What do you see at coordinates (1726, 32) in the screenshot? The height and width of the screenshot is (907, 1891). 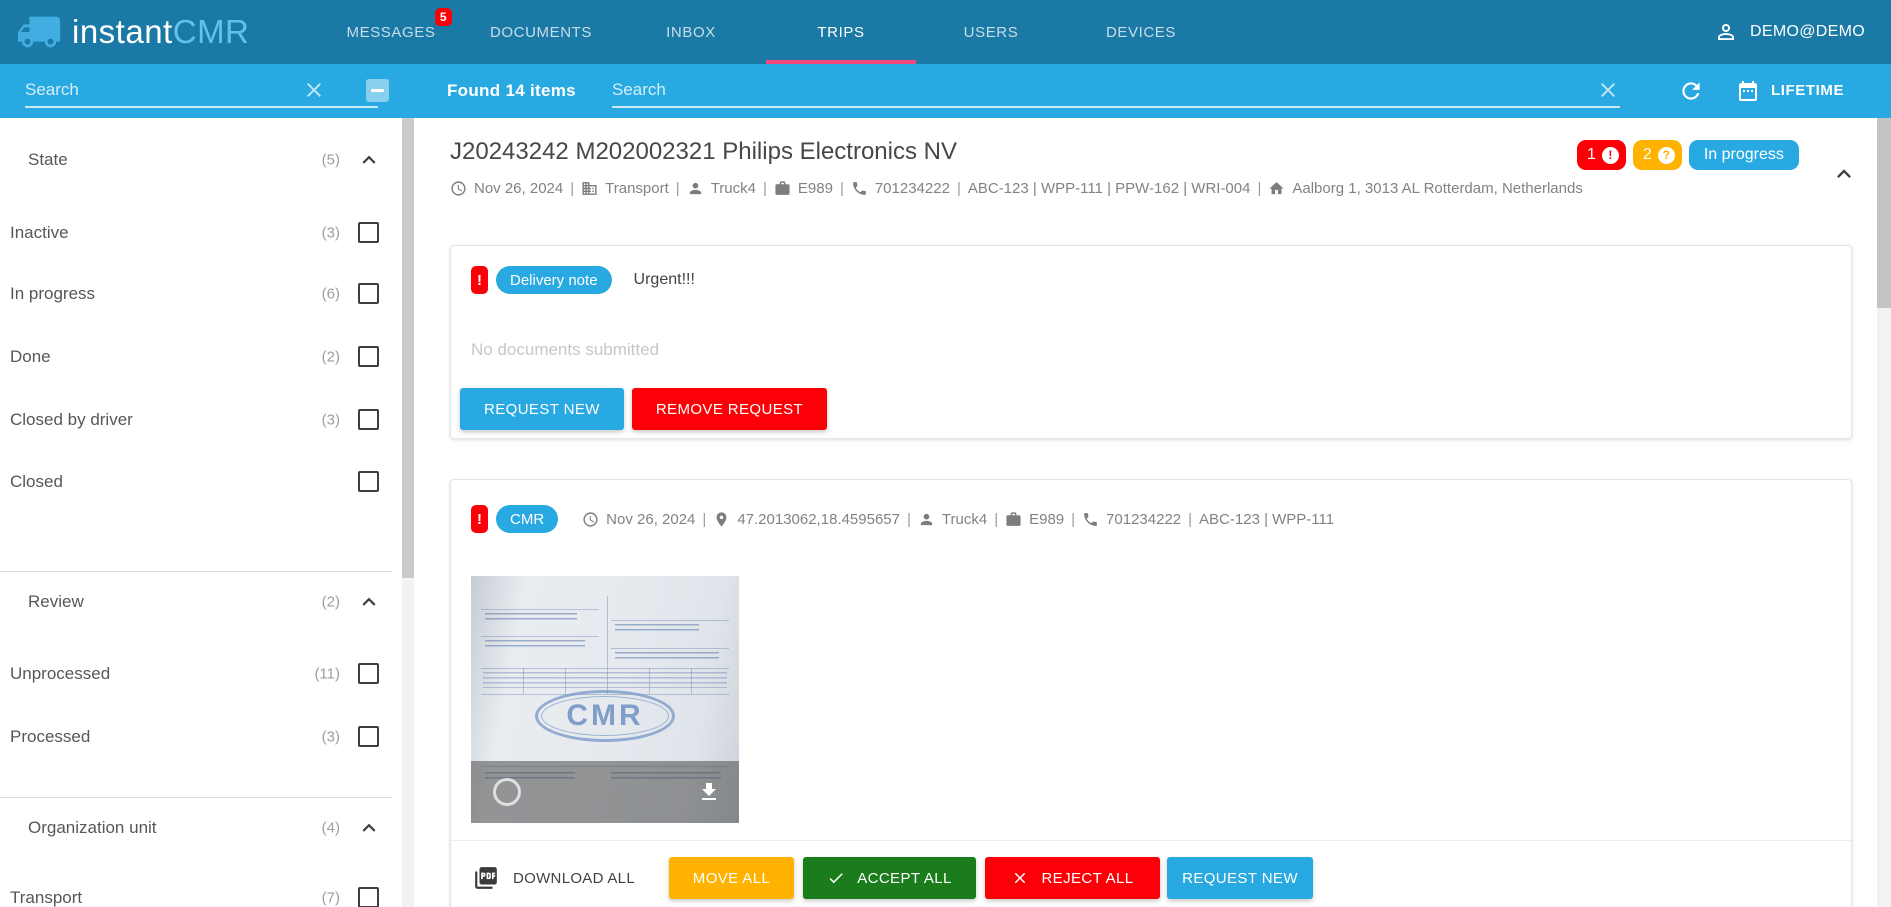 I see `person-icon` at bounding box center [1726, 32].